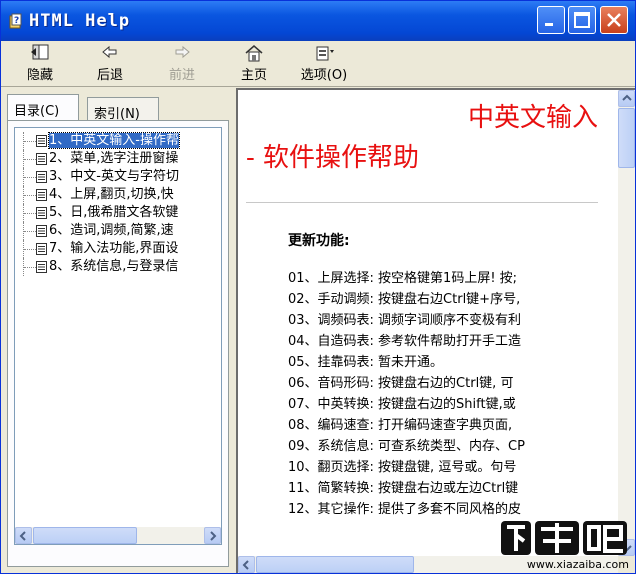 This screenshot has width=636, height=574. I want to click on back-label: 后退, so click(109, 75).